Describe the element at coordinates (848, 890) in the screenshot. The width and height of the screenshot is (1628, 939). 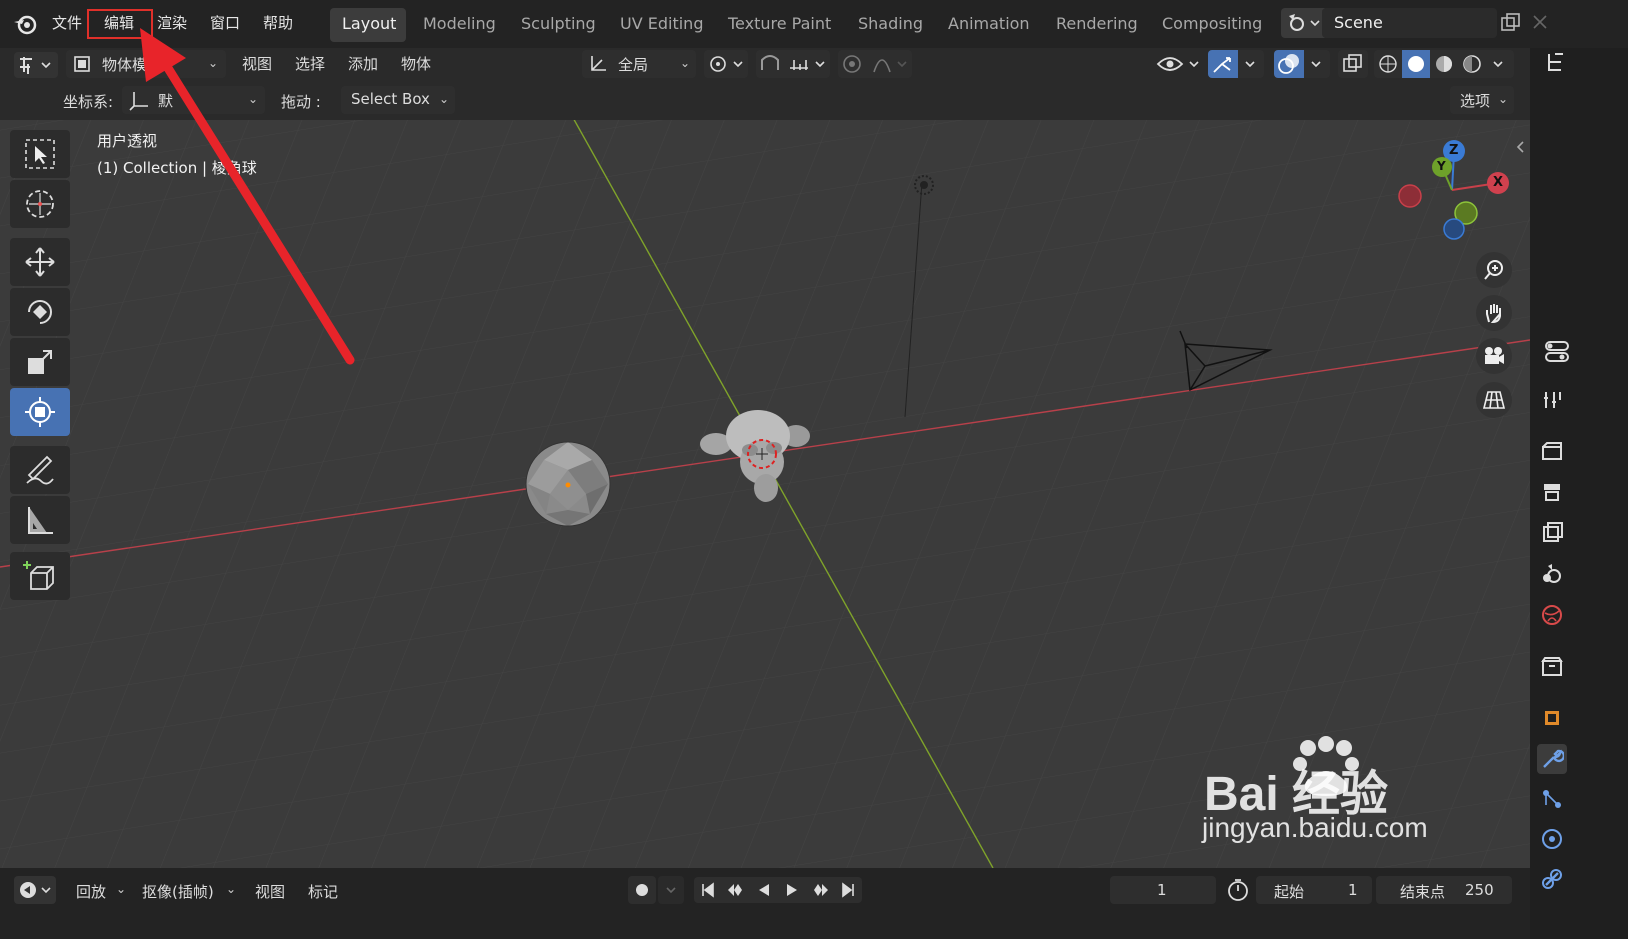
I see `jump-end-icon` at that location.